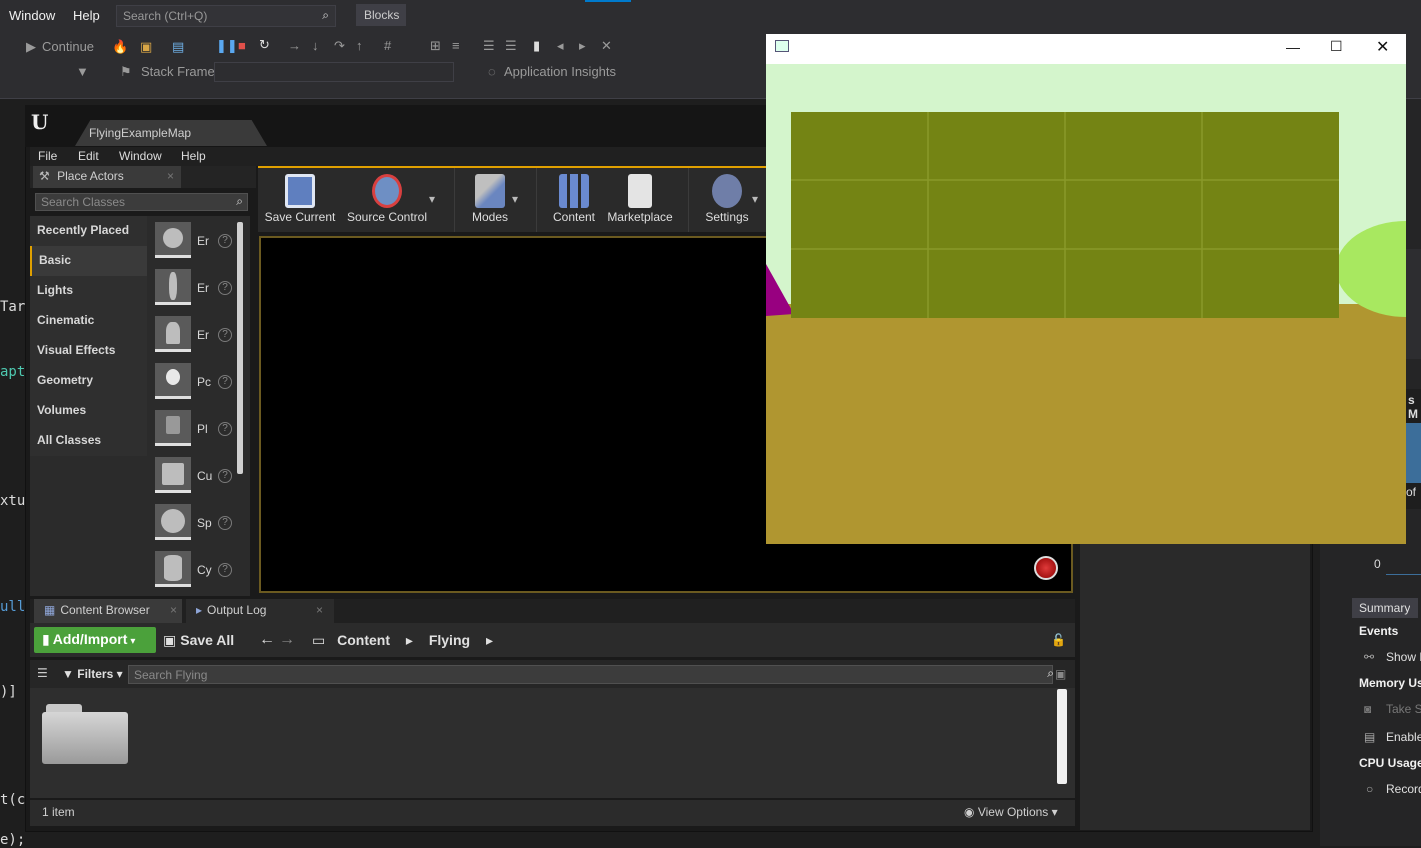 The width and height of the screenshot is (1421, 848). Describe the element at coordinates (146, 47) in the screenshot. I see `folder-icon: ▣` at that location.